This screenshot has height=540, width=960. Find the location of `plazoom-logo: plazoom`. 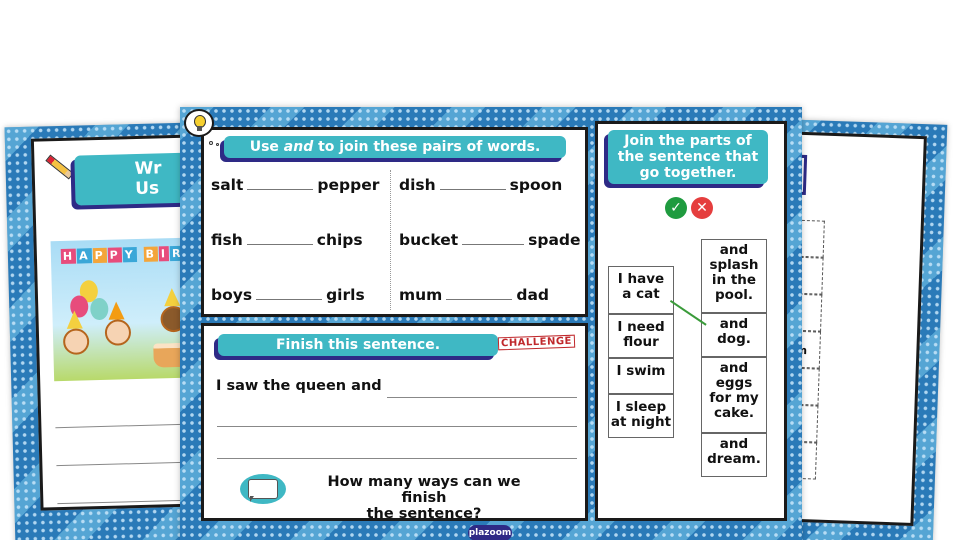

plazoom-logo: plazoom is located at coordinates (490, 532).